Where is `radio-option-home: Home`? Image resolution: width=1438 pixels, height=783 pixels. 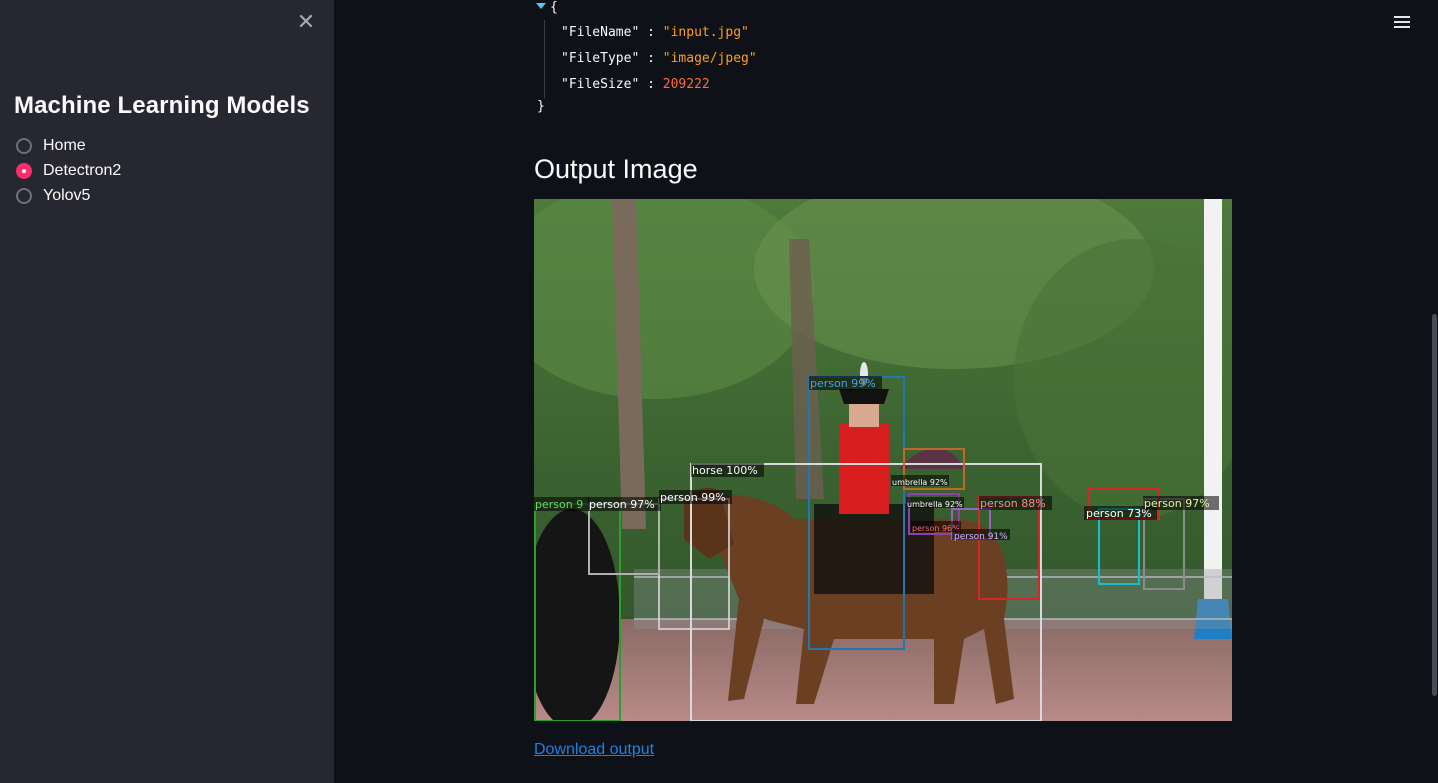
radio-option-home: Home is located at coordinates (68, 145).